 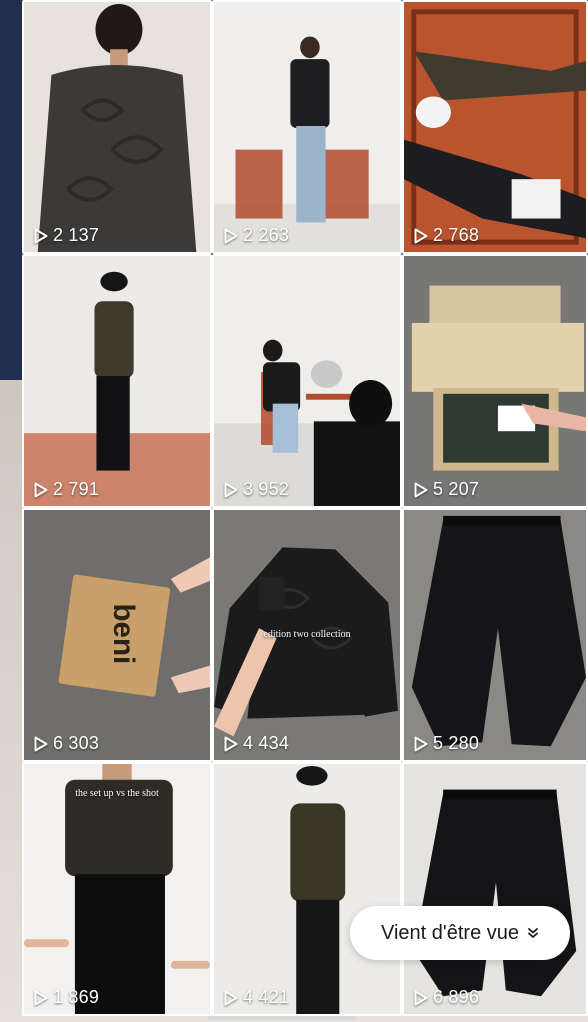 I want to click on video-tile: 5 207, so click(x=495, y=381).